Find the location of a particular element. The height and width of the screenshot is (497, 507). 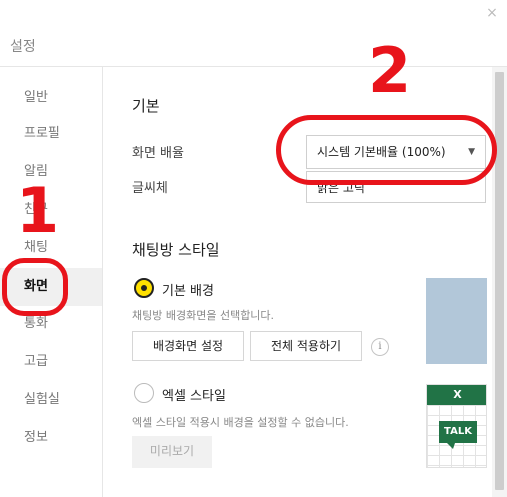

sidebar-item-profile: 프로필 is located at coordinates (51, 134).